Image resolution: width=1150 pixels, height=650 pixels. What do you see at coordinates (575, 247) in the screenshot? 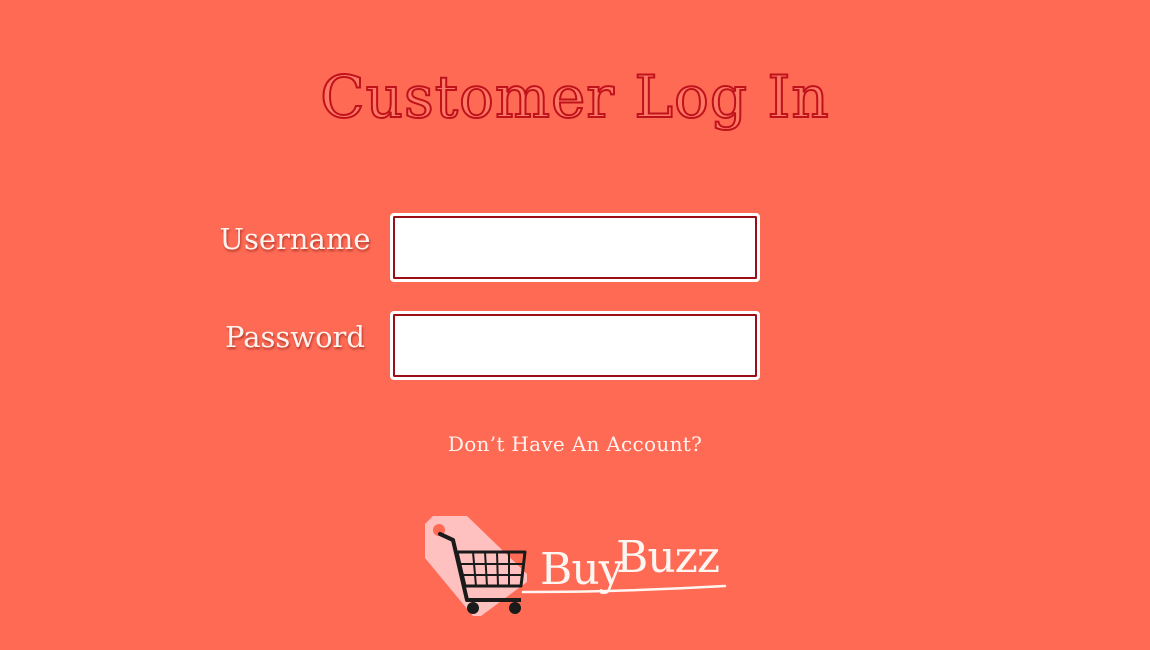
I see `username-input` at bounding box center [575, 247].